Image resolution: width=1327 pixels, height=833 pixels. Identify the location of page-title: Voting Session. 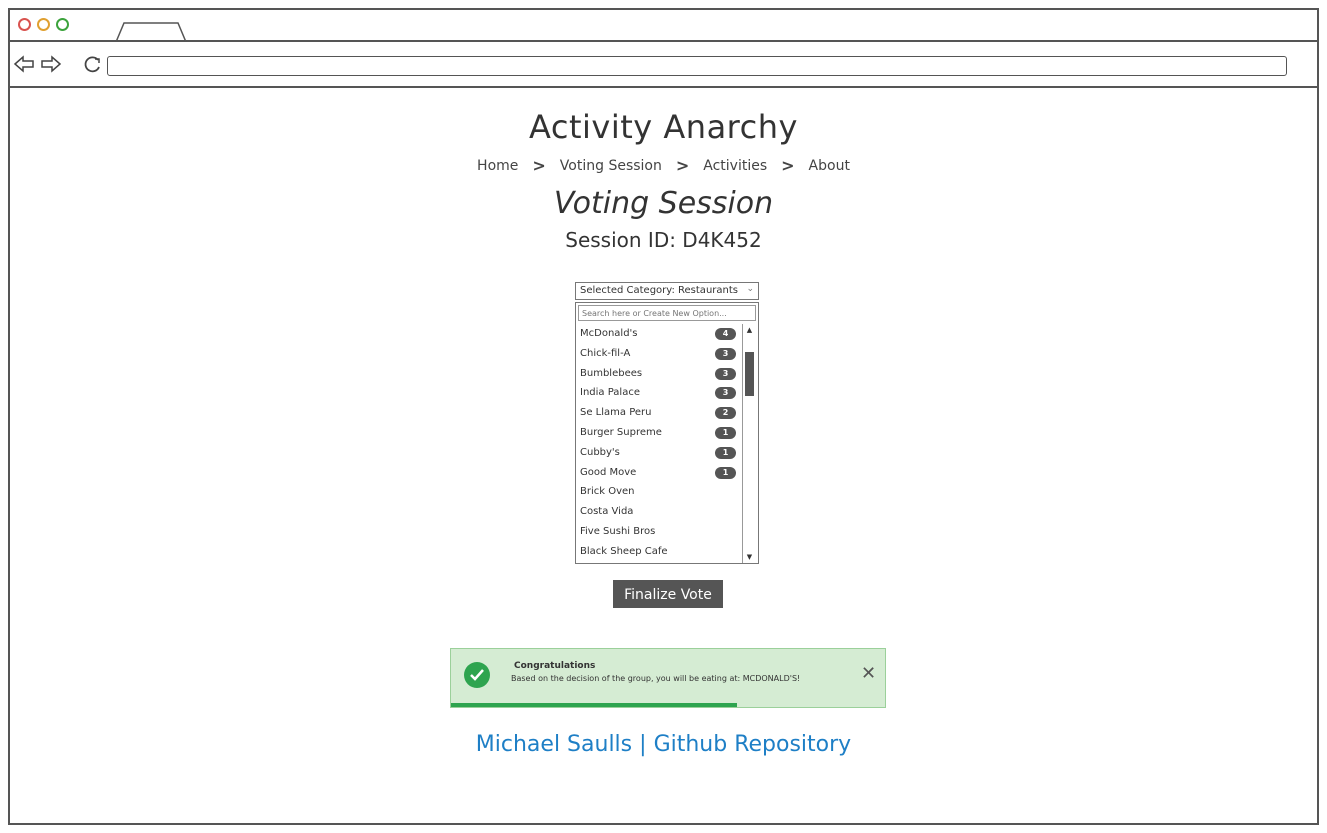
(663, 203).